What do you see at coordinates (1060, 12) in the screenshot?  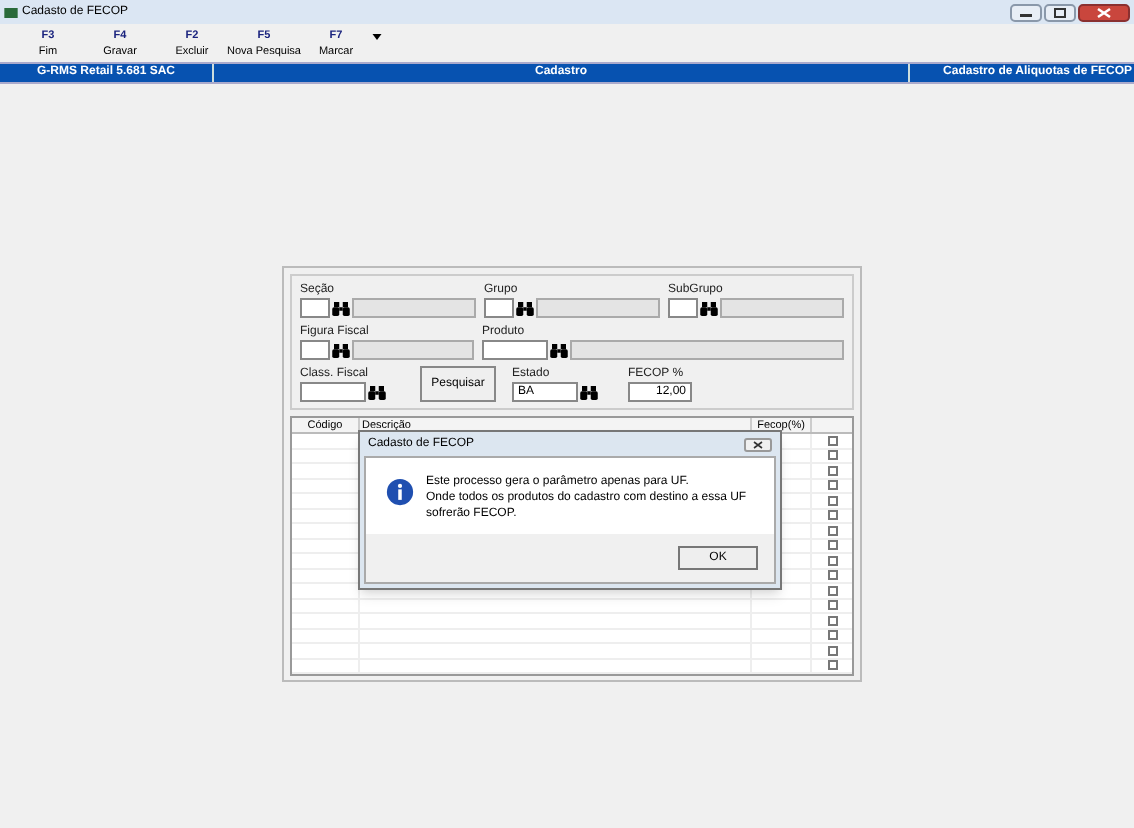 I see `maximize-icon` at bounding box center [1060, 12].